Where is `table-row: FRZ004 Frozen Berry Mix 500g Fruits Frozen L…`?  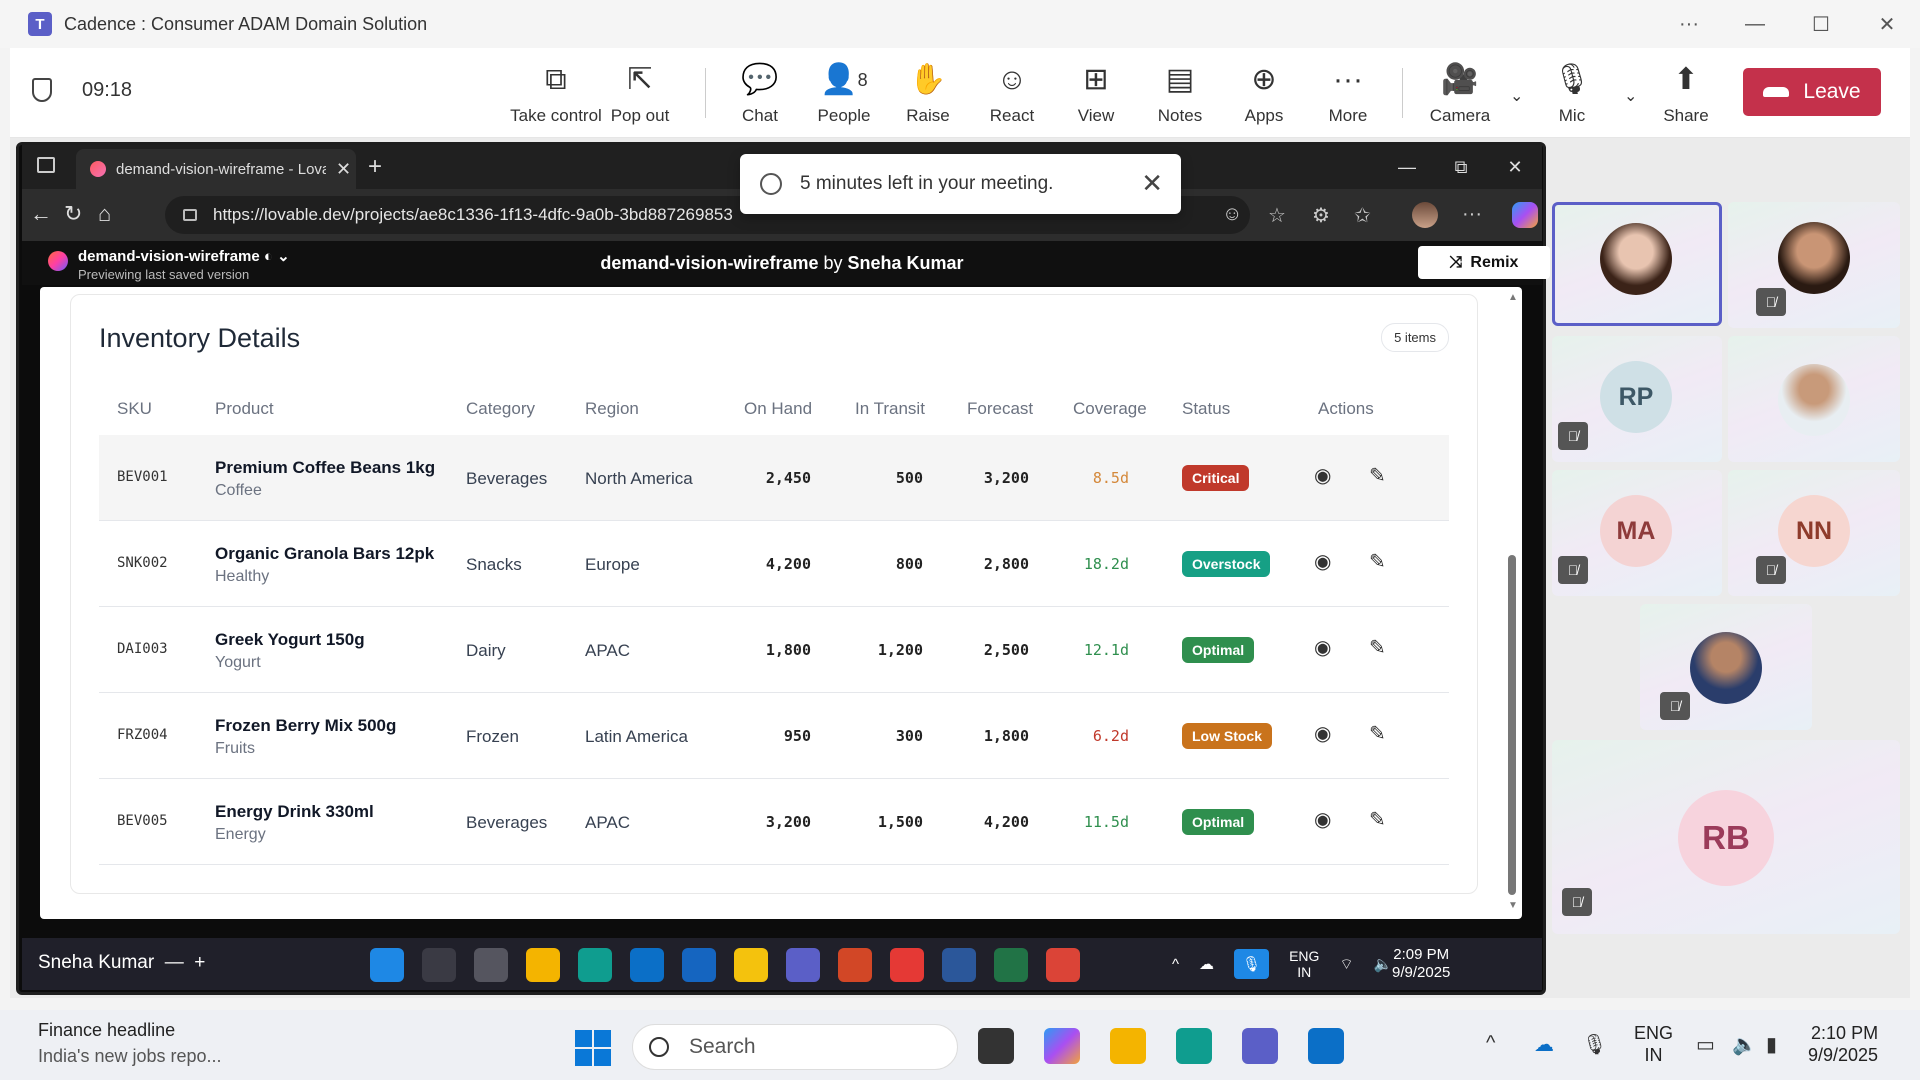 table-row: FRZ004 Frozen Berry Mix 500g Fruits Frozen L… is located at coordinates (774, 736).